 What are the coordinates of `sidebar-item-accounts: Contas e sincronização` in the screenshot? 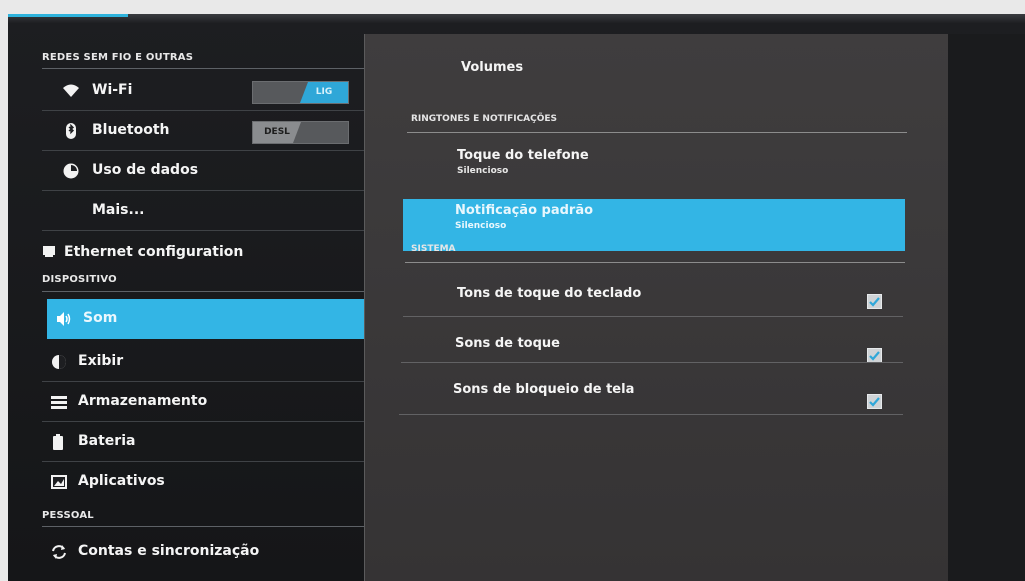 It's located at (203, 552).